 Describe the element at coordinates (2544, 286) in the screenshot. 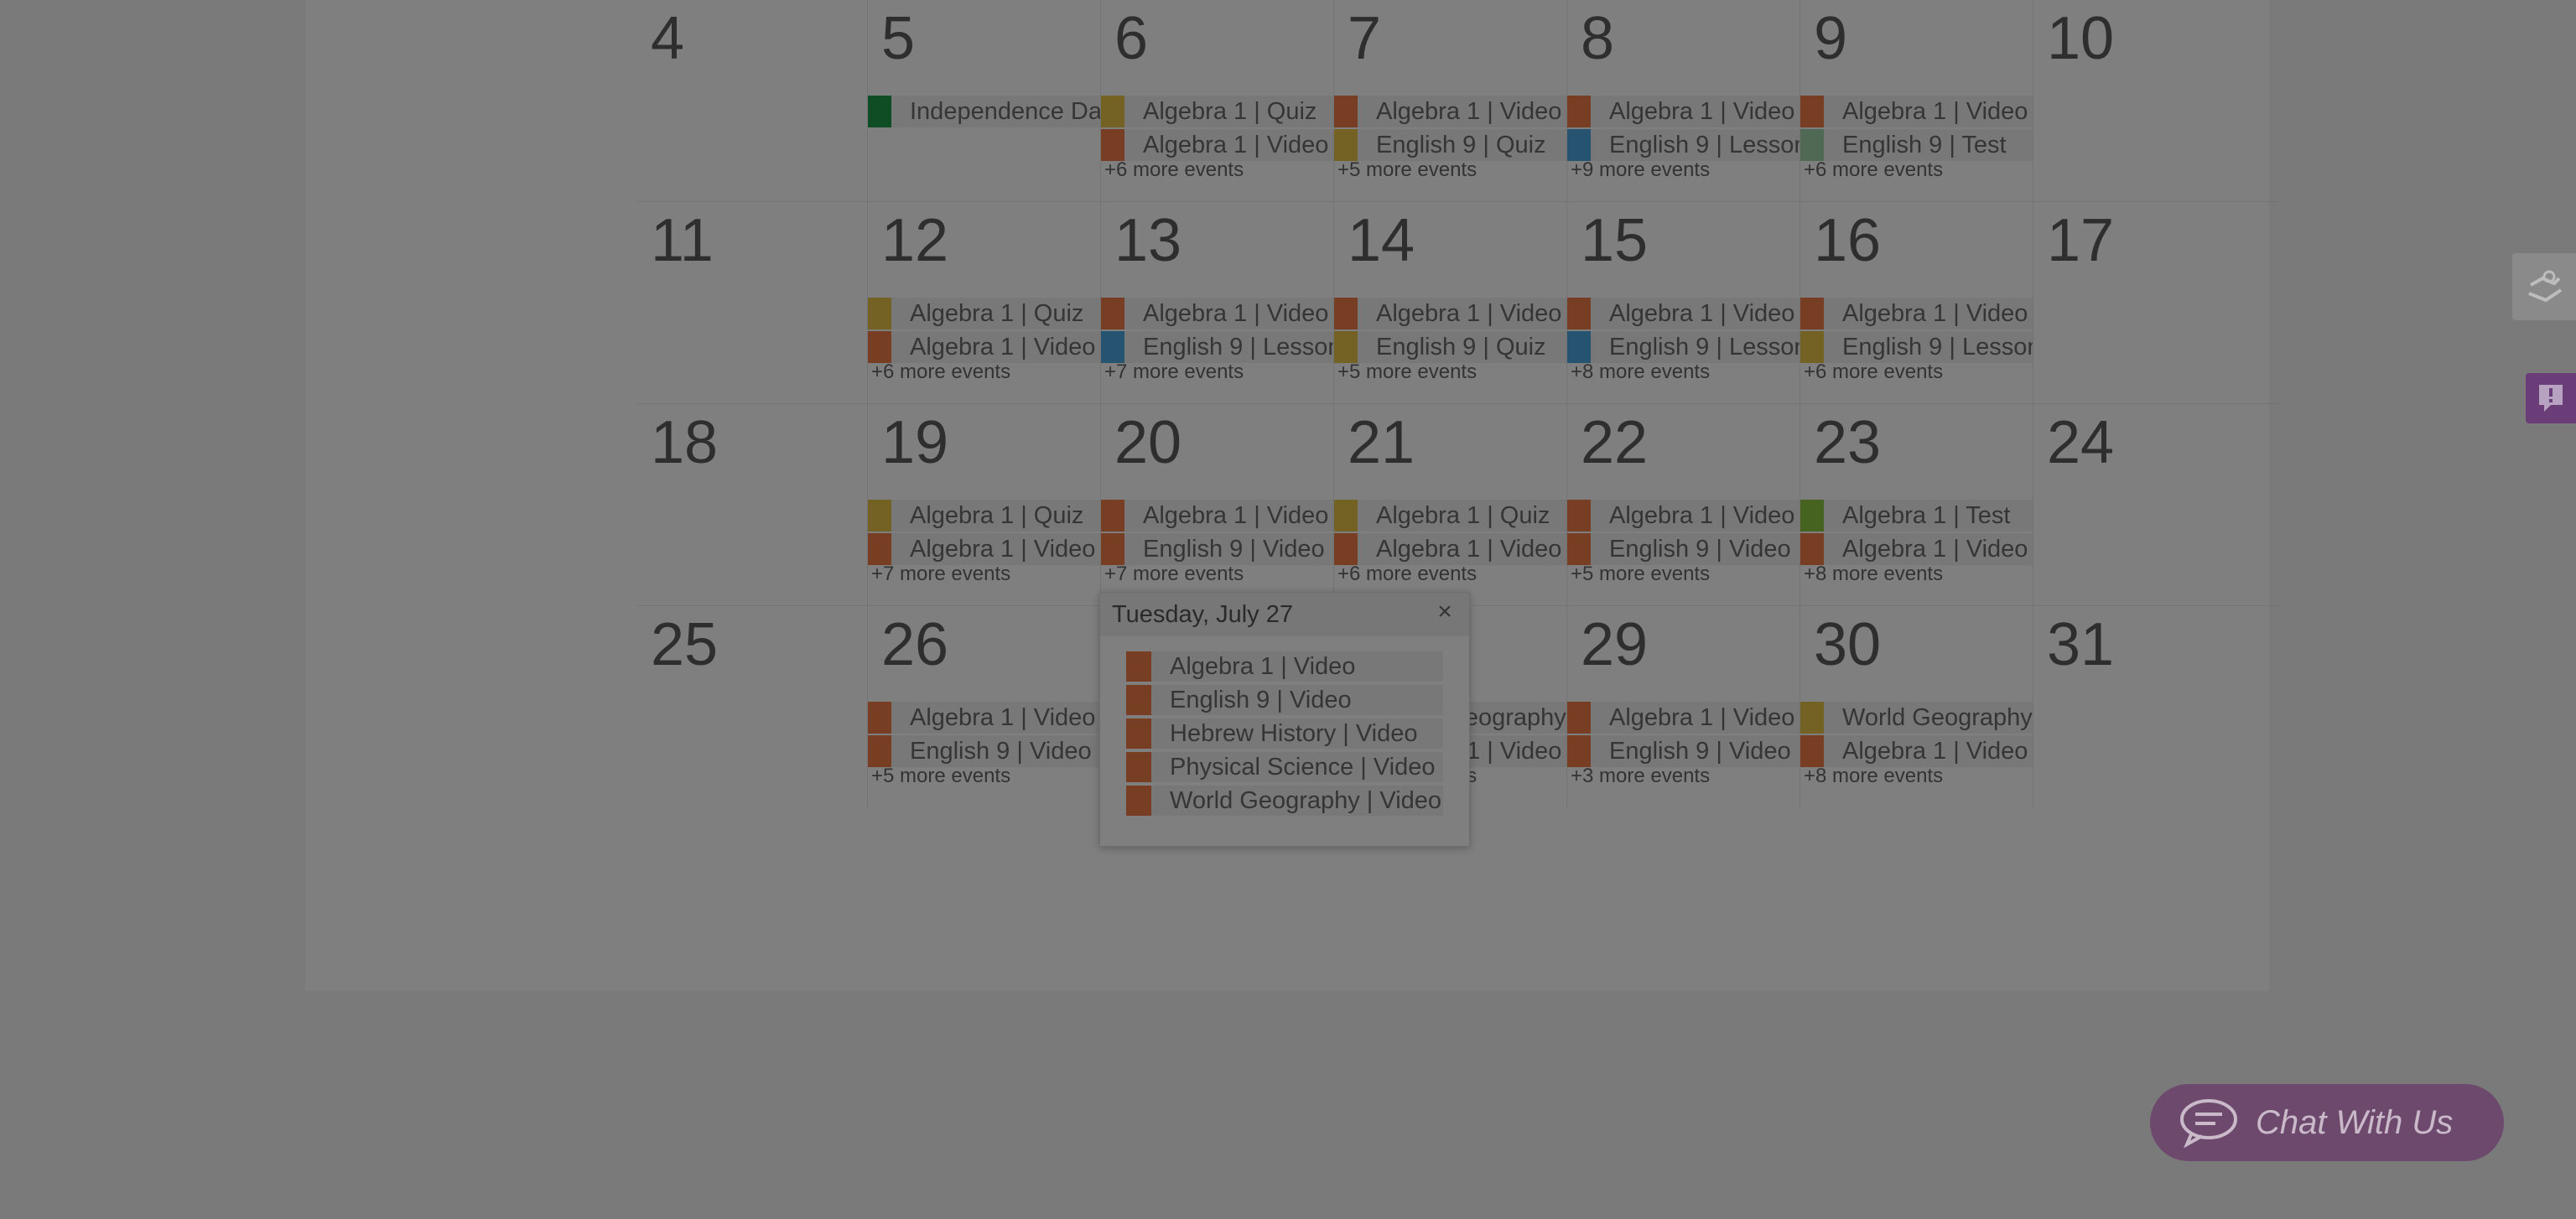

I see `side-tab-help` at that location.